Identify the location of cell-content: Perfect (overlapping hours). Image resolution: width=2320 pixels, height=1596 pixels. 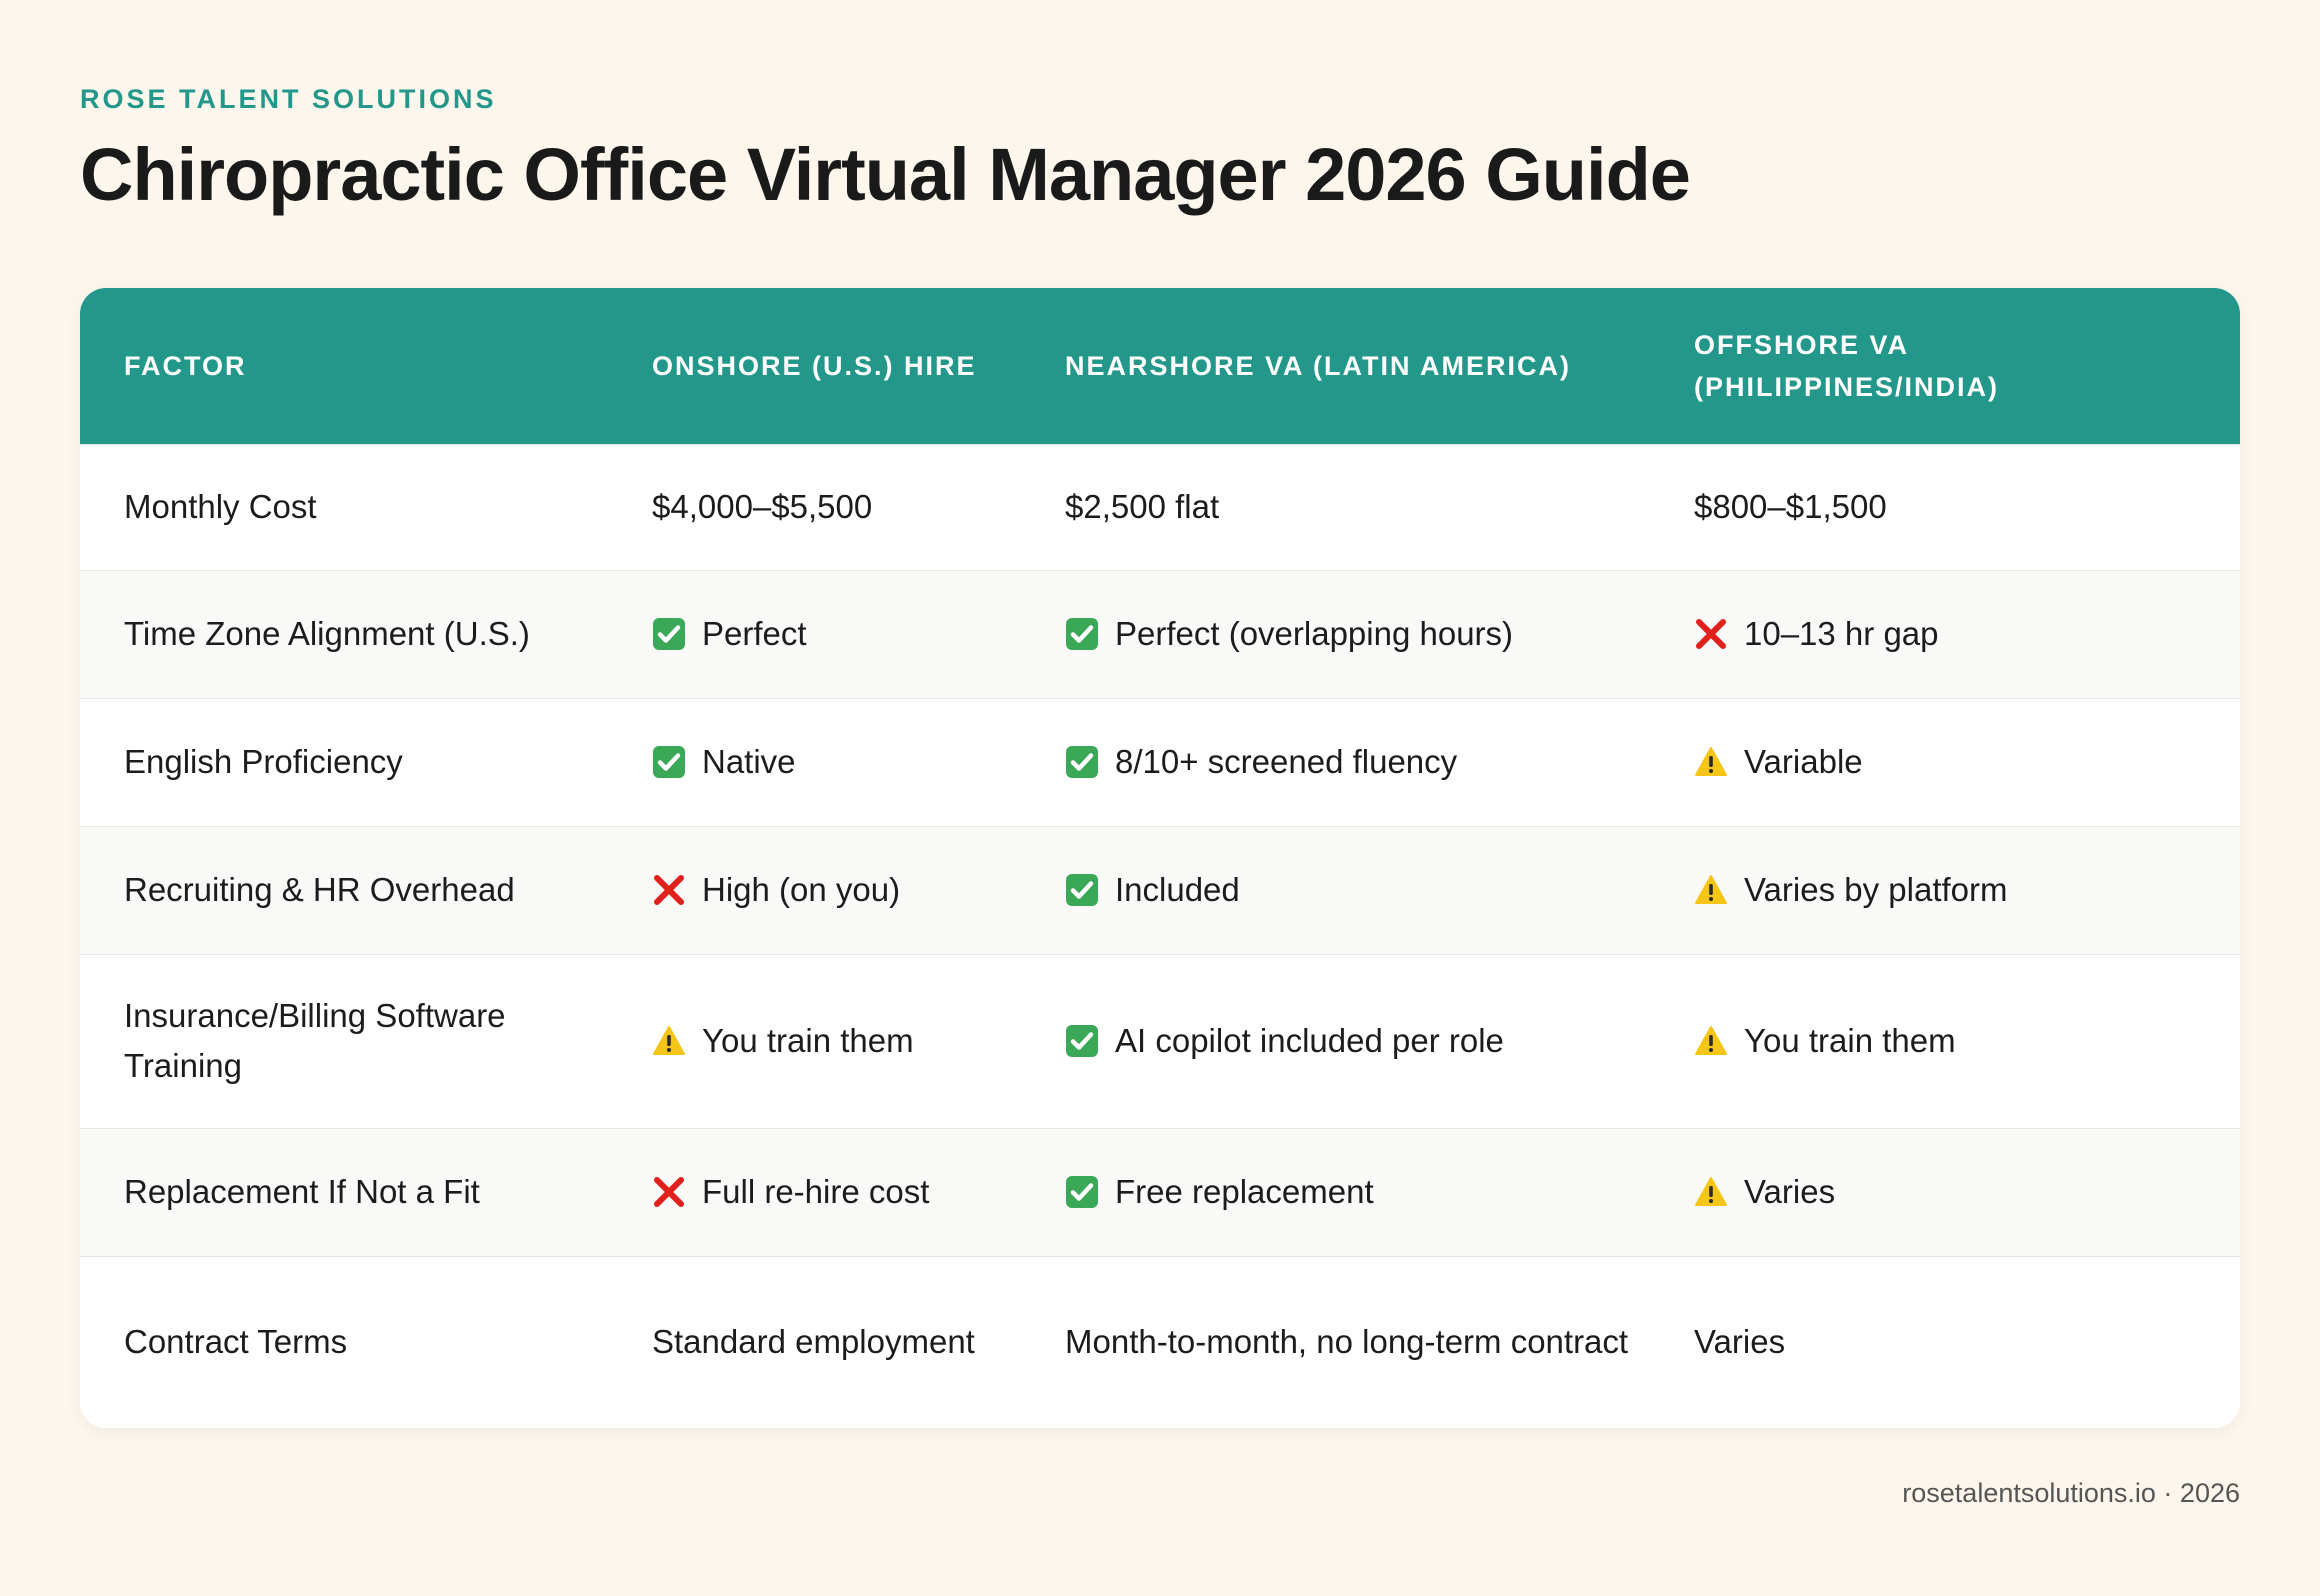
(1364, 634).